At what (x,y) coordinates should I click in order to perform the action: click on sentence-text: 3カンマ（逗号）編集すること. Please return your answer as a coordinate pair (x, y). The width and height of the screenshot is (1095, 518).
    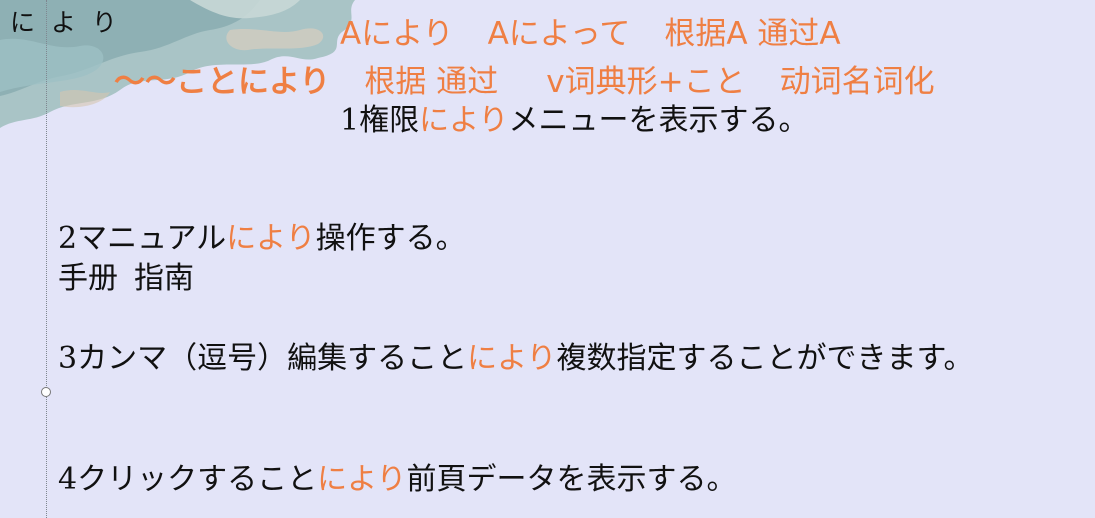
    Looking at the image, I should click on (263, 358).